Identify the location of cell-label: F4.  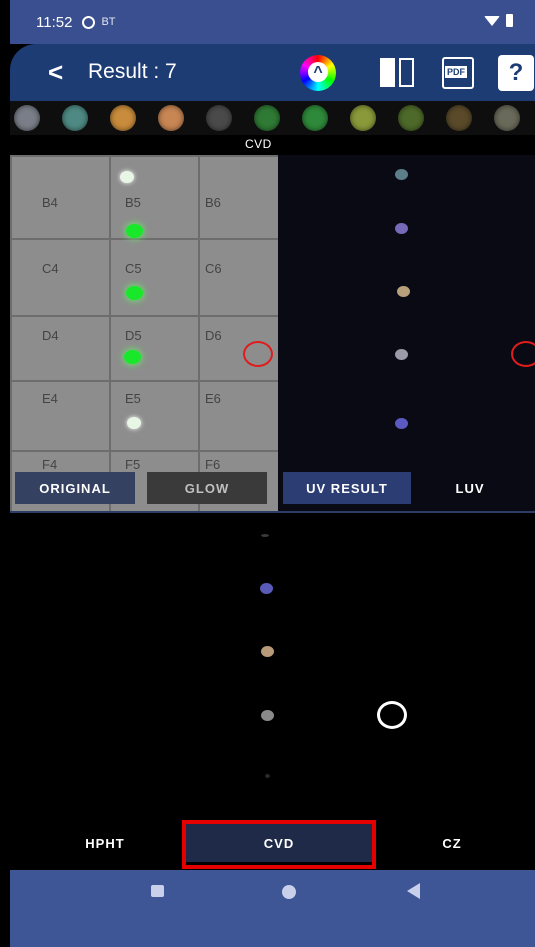
(50, 464).